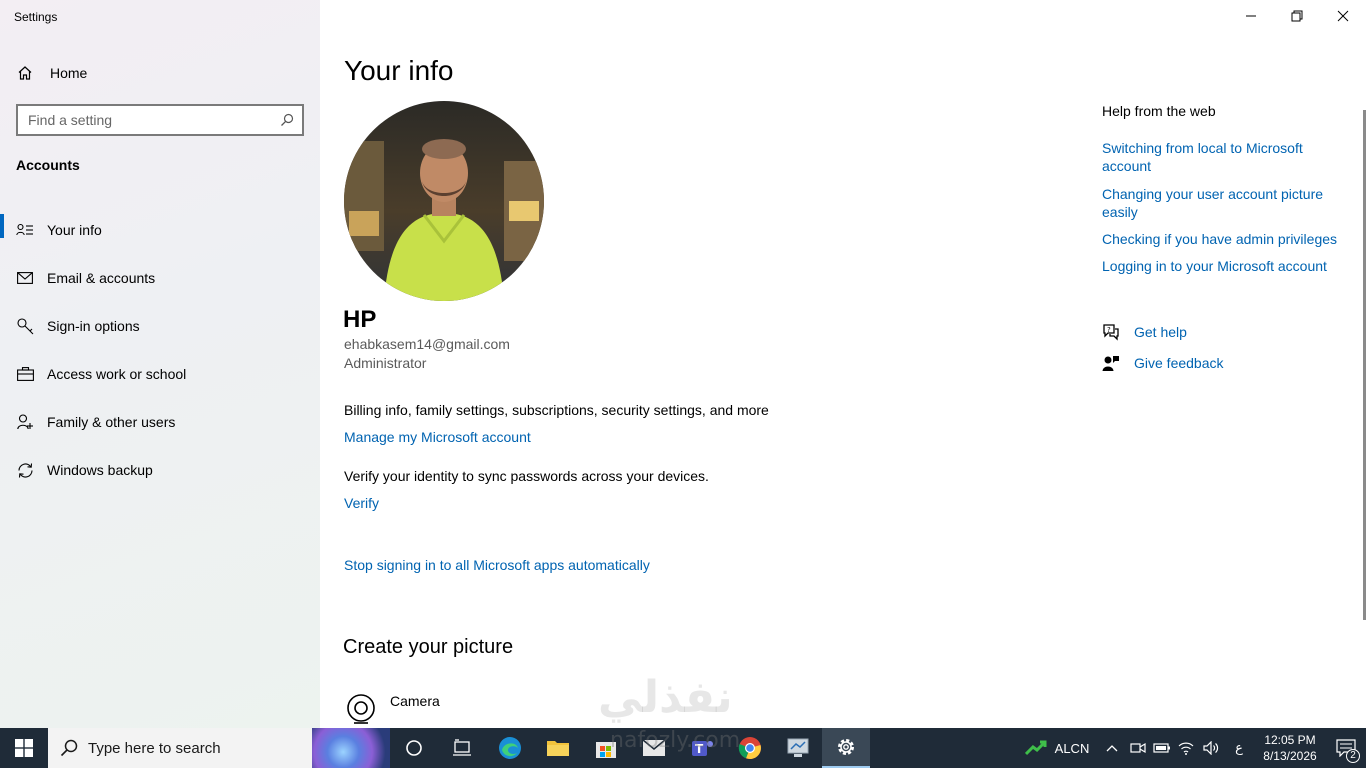 Image resolution: width=1366 pixels, height=768 pixels. What do you see at coordinates (415, 701) in the screenshot?
I see `camera-label: Camera` at bounding box center [415, 701].